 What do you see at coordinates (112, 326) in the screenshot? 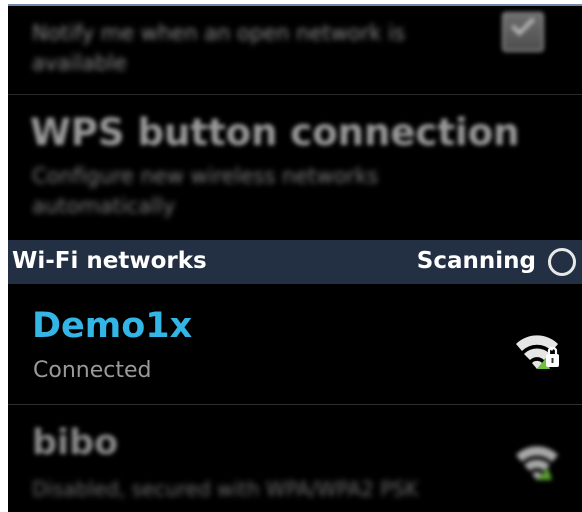
I see `network-name: Demo1x` at bounding box center [112, 326].